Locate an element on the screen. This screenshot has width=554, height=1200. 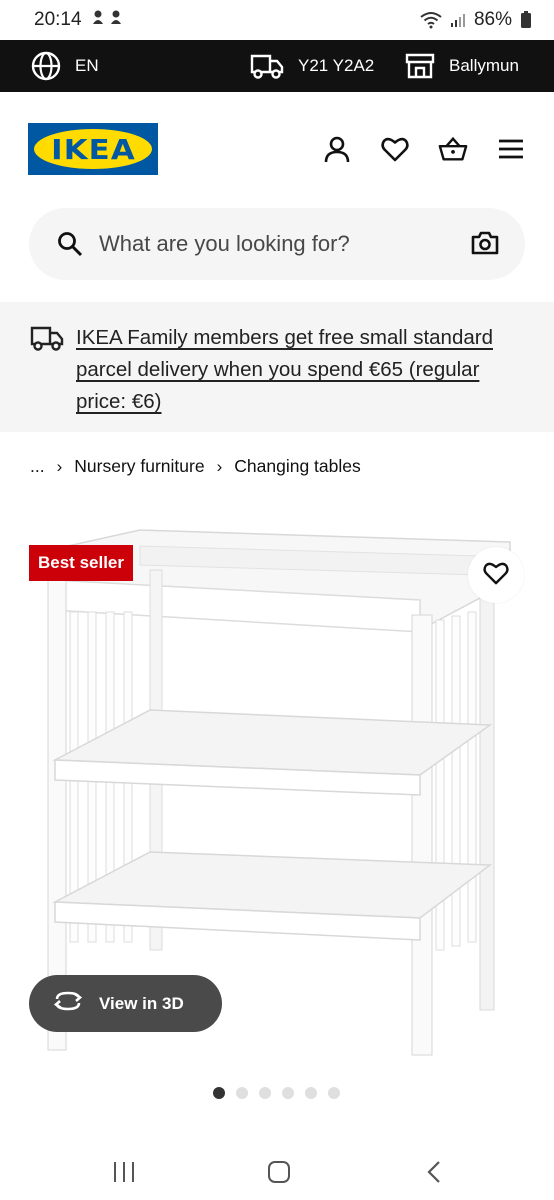
add-to-favourites-button is located at coordinates (496, 575).